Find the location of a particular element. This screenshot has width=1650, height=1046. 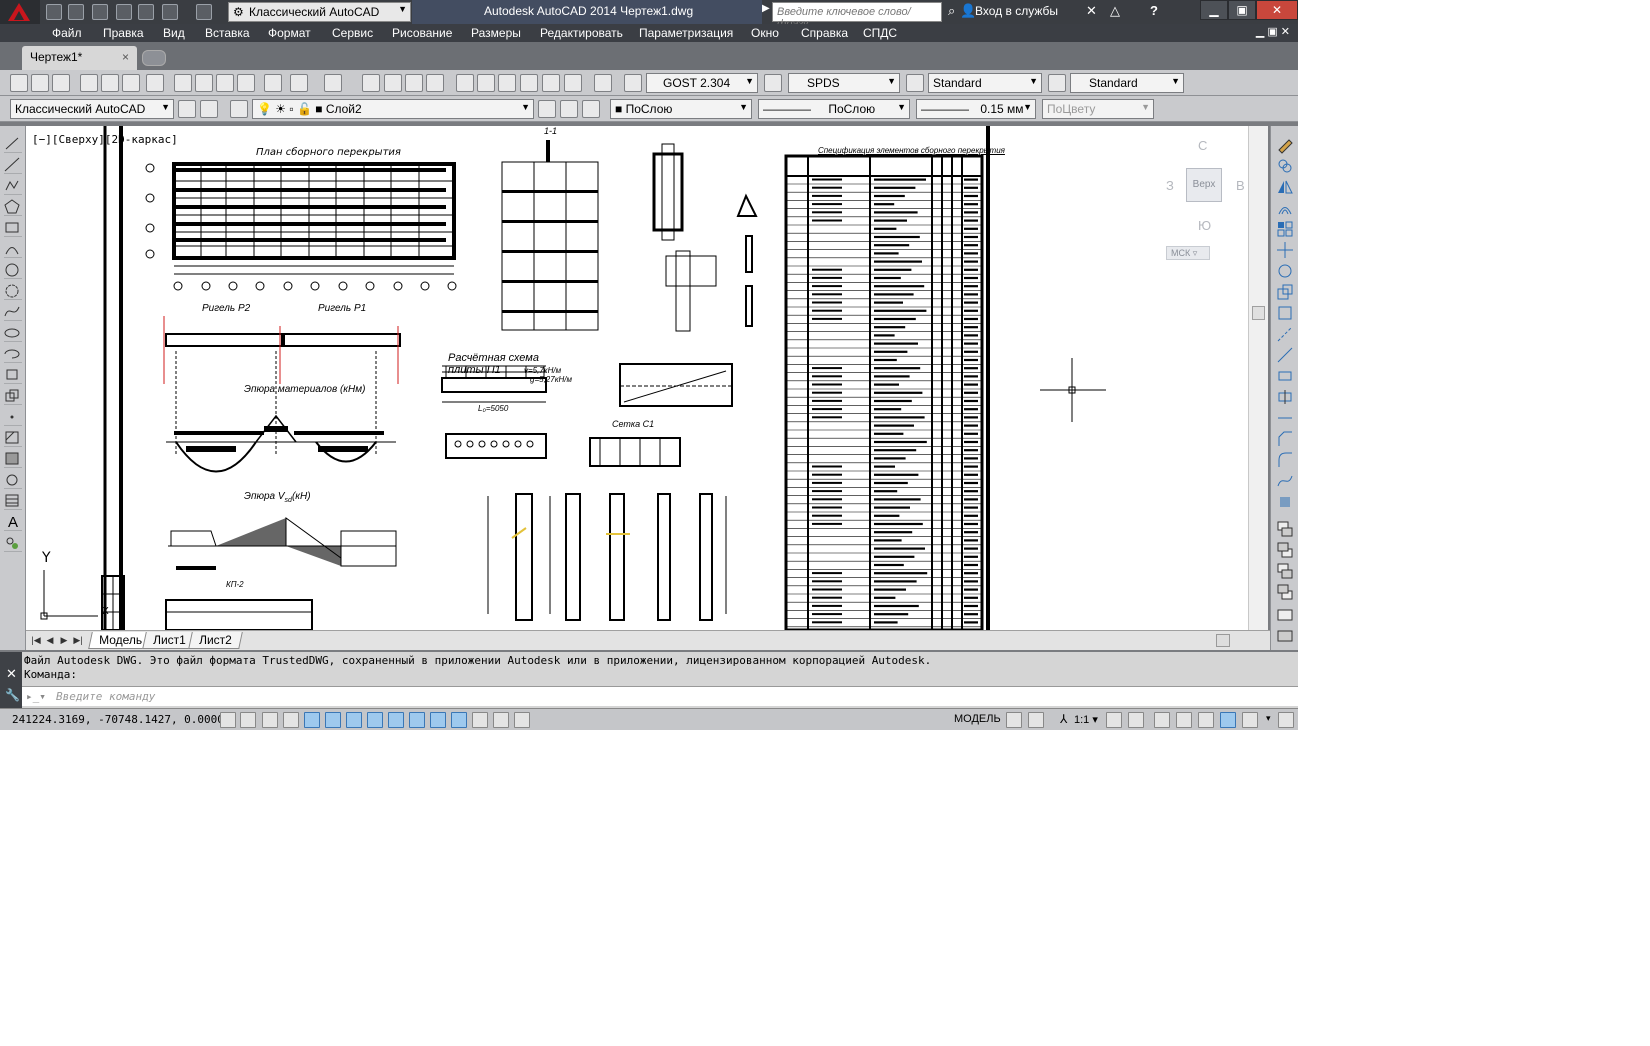

infer-constraints-icon is located at coordinates (228, 720).